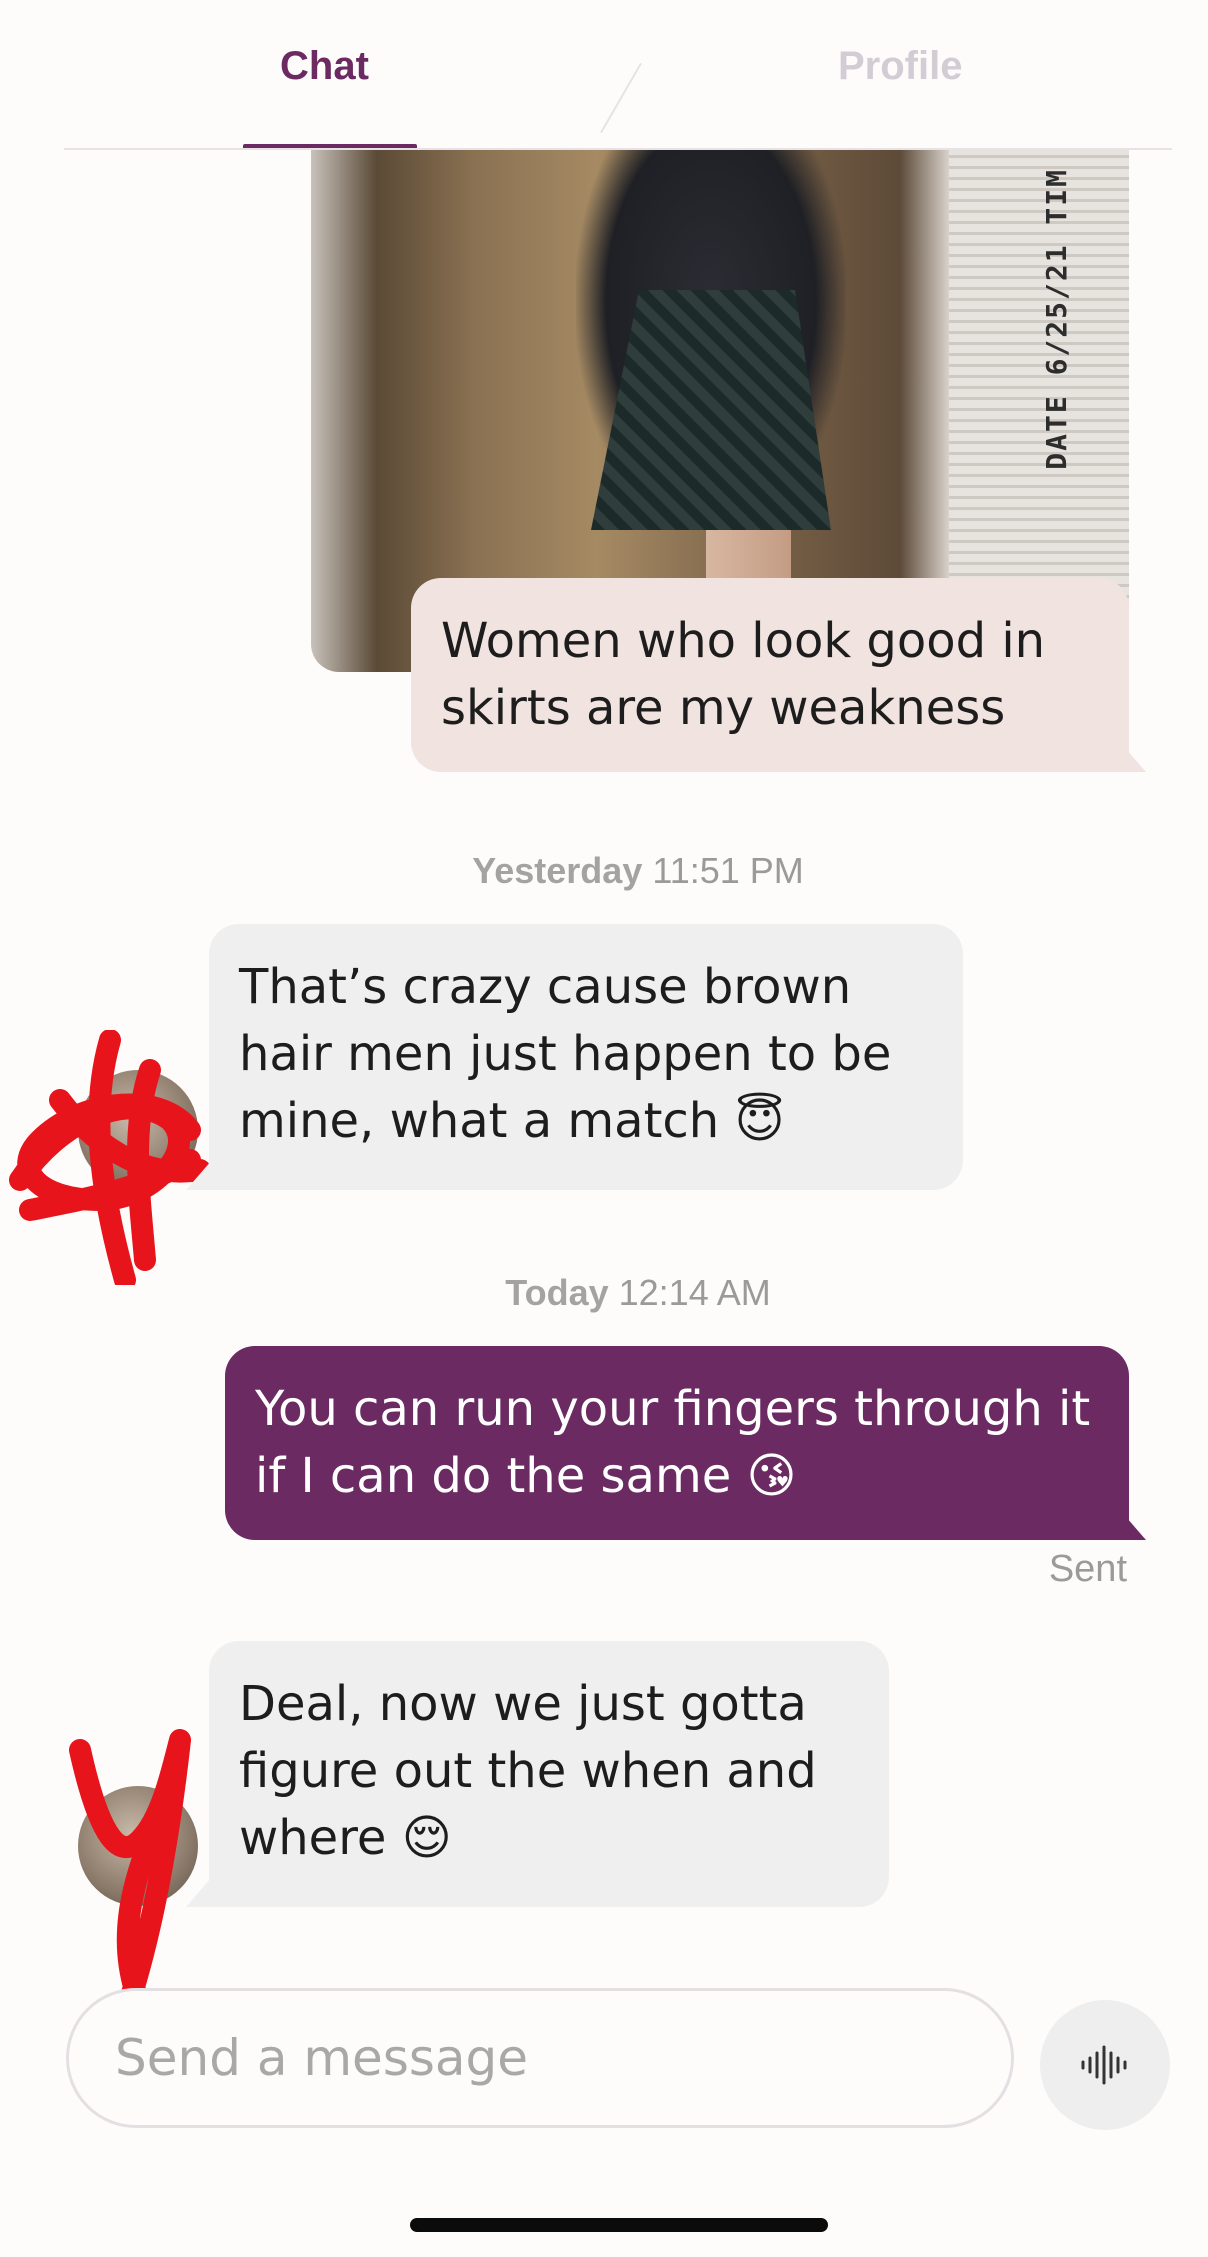  I want to click on message-timestamp: Today 12:14 AM, so click(621, 1293).